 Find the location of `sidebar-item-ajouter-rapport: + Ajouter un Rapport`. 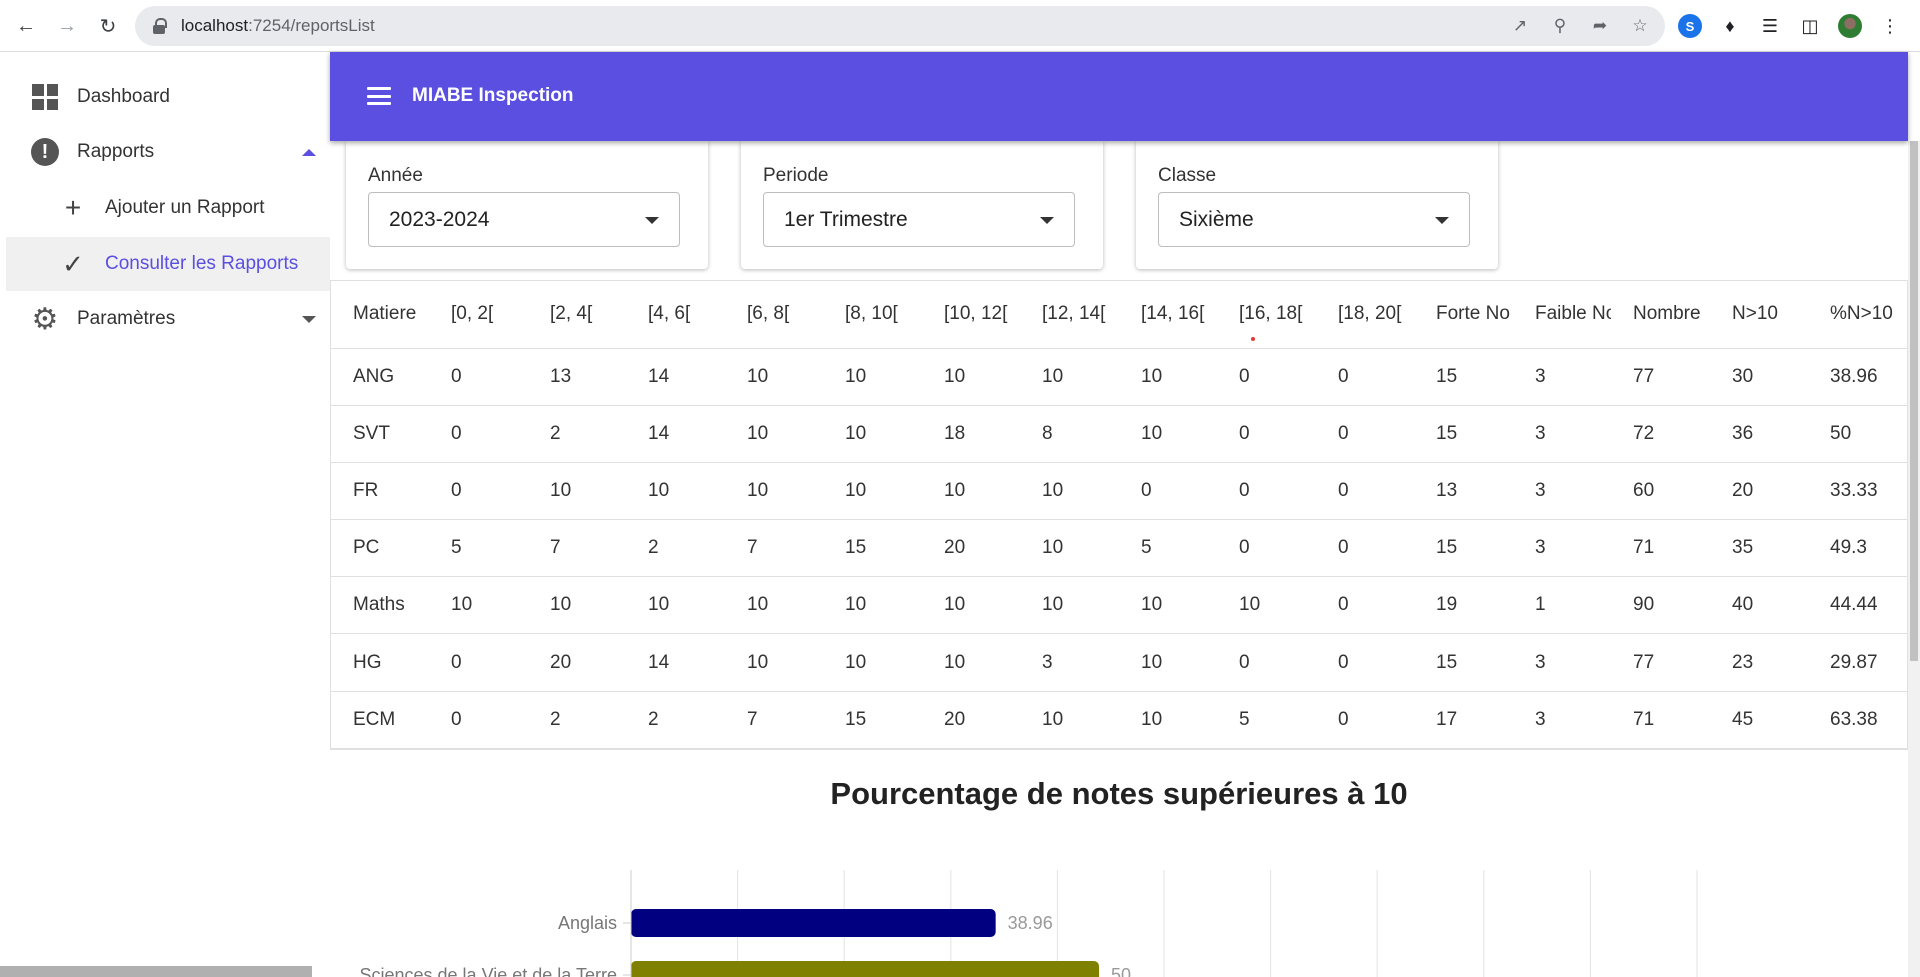

sidebar-item-ajouter-rapport: + Ajouter un Rapport is located at coordinates (168, 208).